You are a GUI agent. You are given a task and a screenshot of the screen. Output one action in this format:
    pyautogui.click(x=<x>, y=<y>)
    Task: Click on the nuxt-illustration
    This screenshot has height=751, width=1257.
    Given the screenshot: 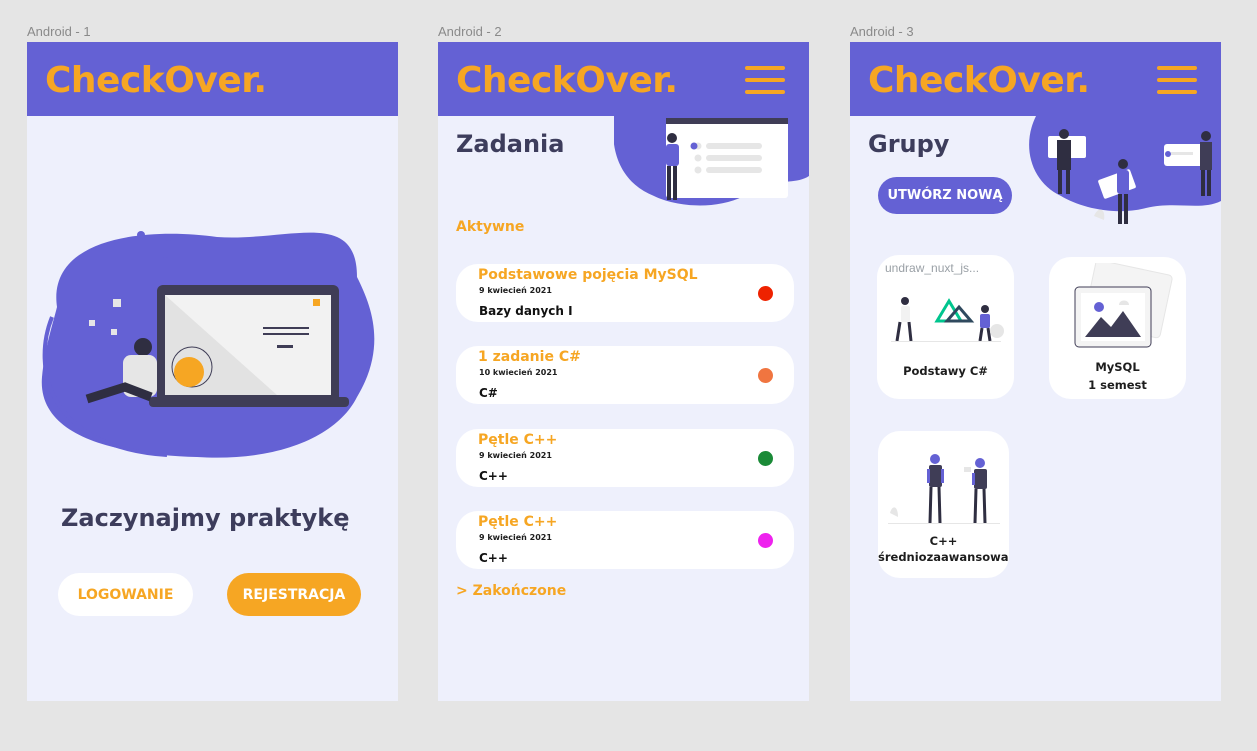 What is the action you would take?
    pyautogui.click(x=947, y=319)
    